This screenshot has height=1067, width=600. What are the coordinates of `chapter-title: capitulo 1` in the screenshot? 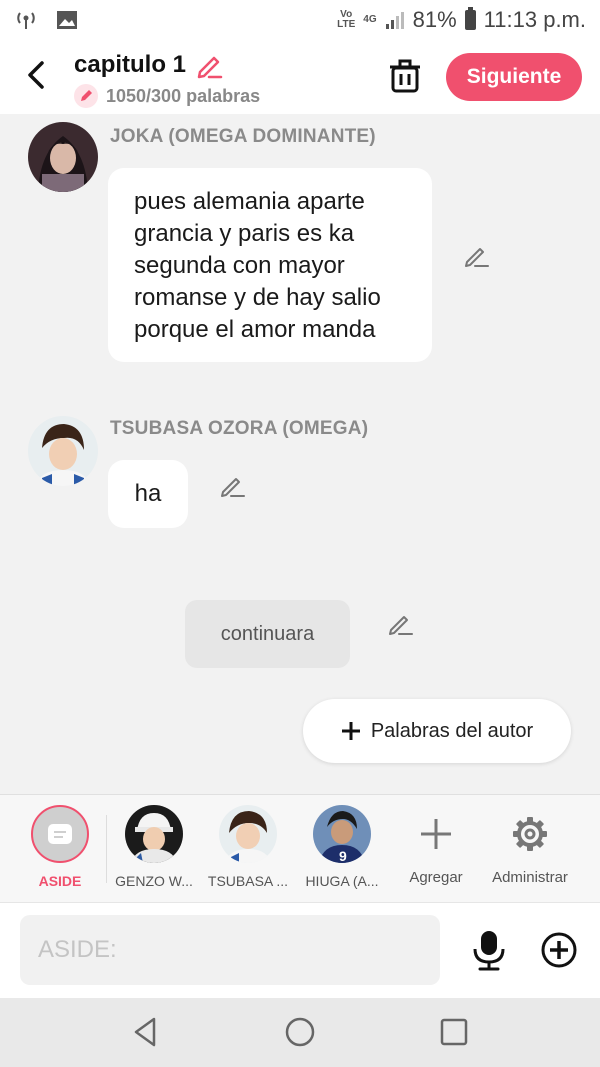 It's located at (130, 64).